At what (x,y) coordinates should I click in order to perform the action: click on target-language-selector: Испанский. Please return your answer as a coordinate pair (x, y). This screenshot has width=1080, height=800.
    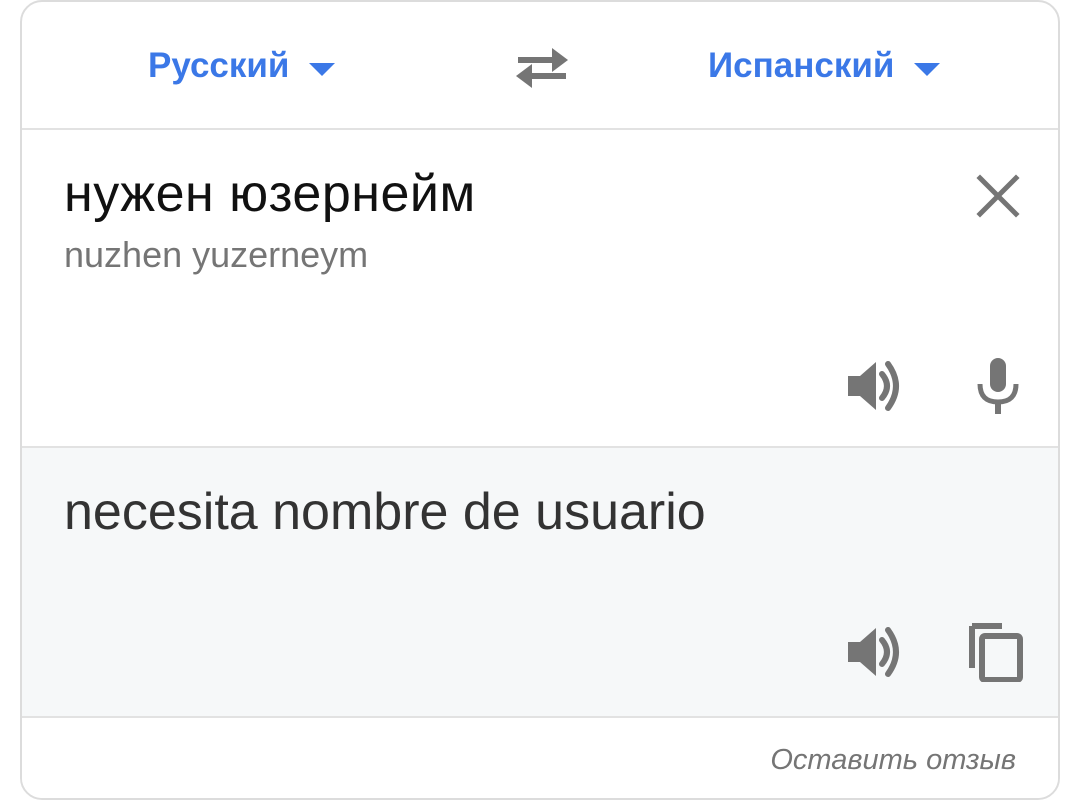
    Looking at the image, I should click on (824, 66).